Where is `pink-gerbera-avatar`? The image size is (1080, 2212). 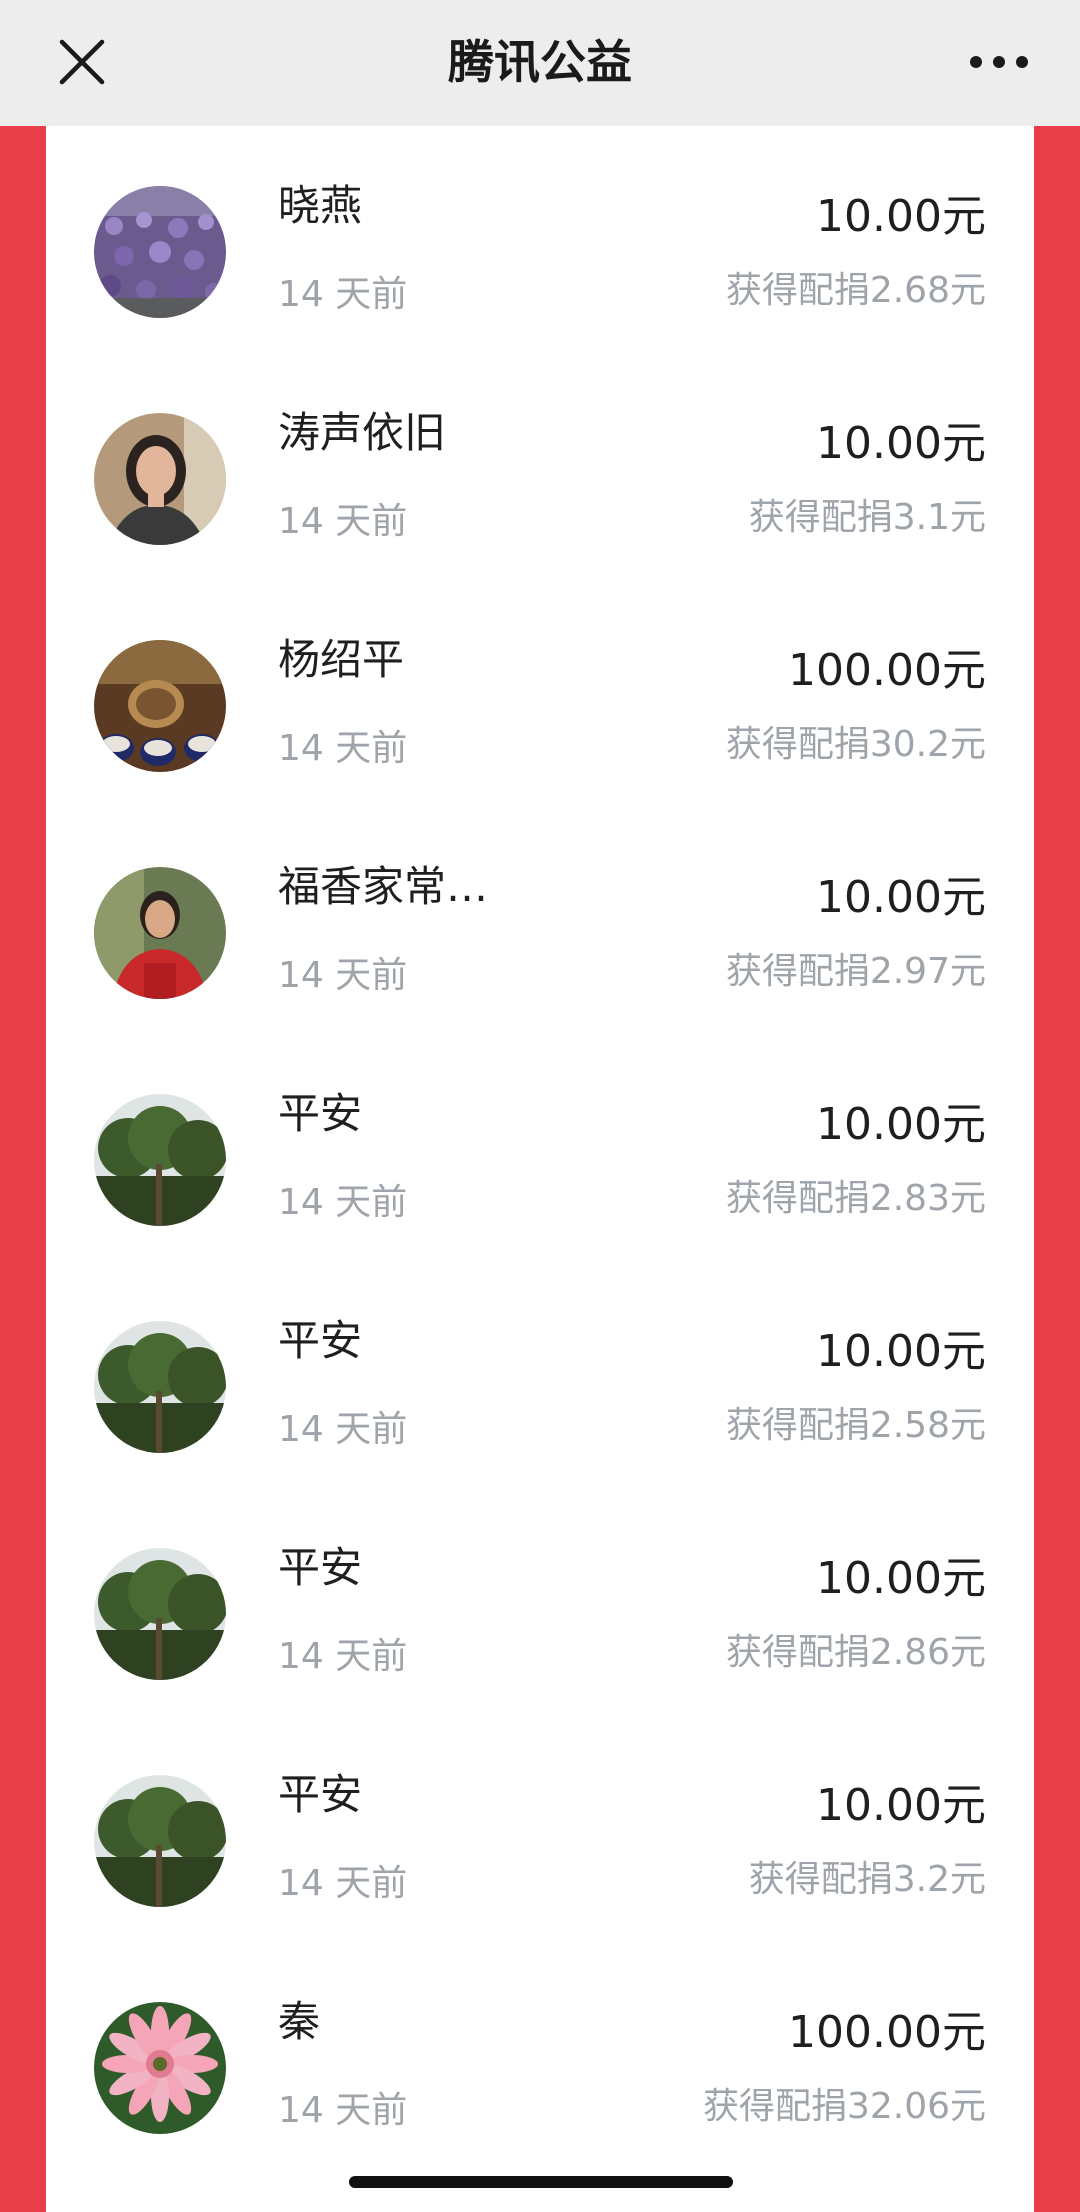 pink-gerbera-avatar is located at coordinates (160, 2068).